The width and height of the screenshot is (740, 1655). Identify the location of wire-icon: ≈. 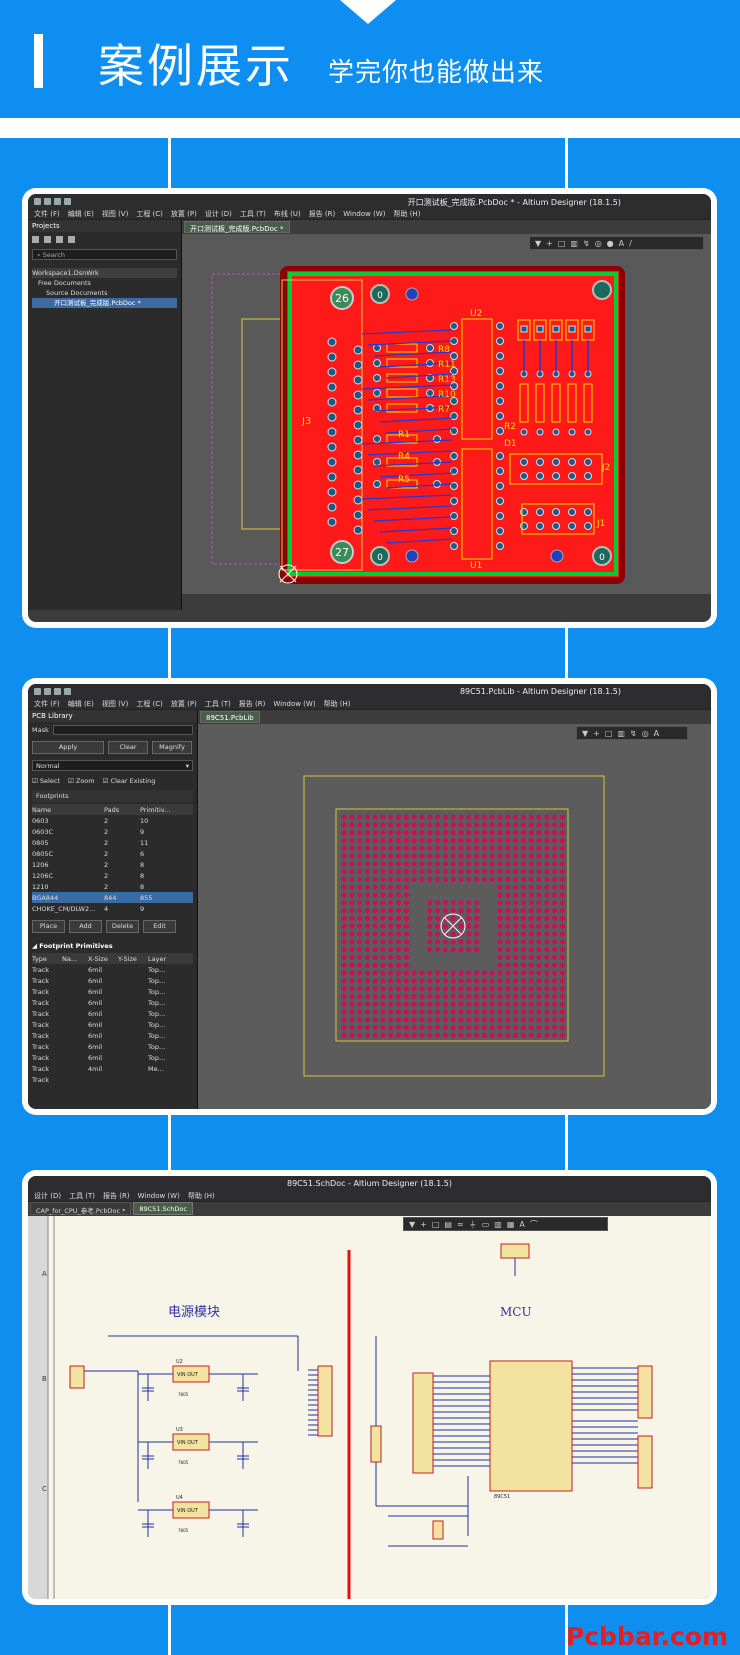
(460, 1224).